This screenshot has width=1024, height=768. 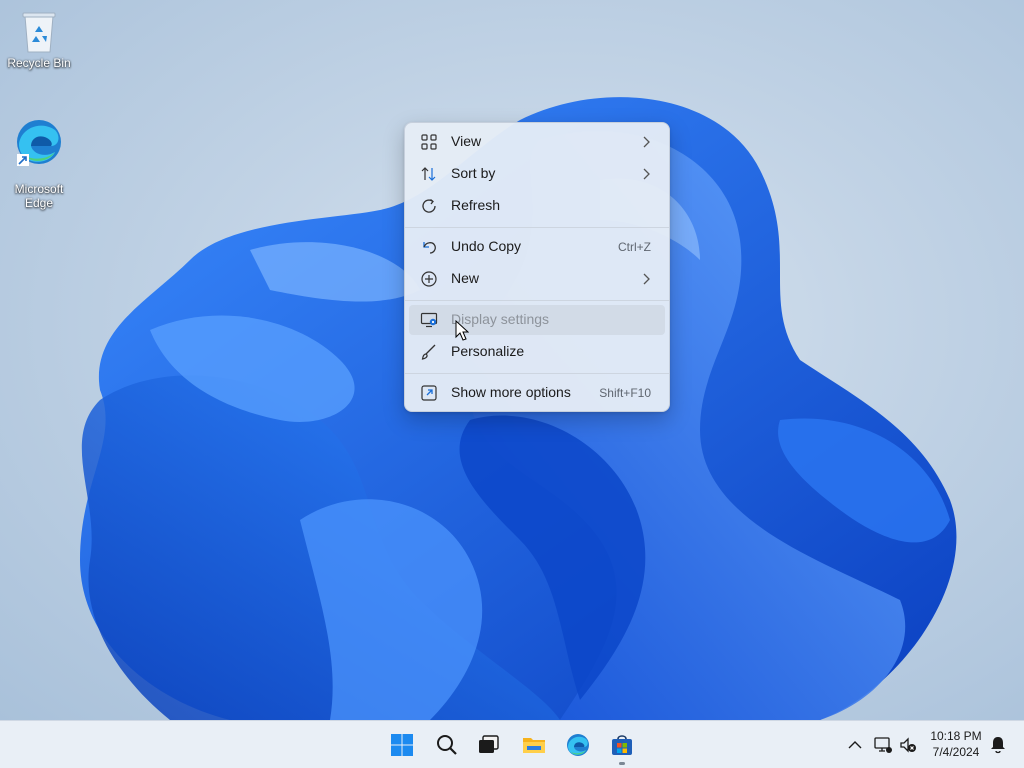 What do you see at coordinates (429, 205) in the screenshot?
I see `refresh-icon` at bounding box center [429, 205].